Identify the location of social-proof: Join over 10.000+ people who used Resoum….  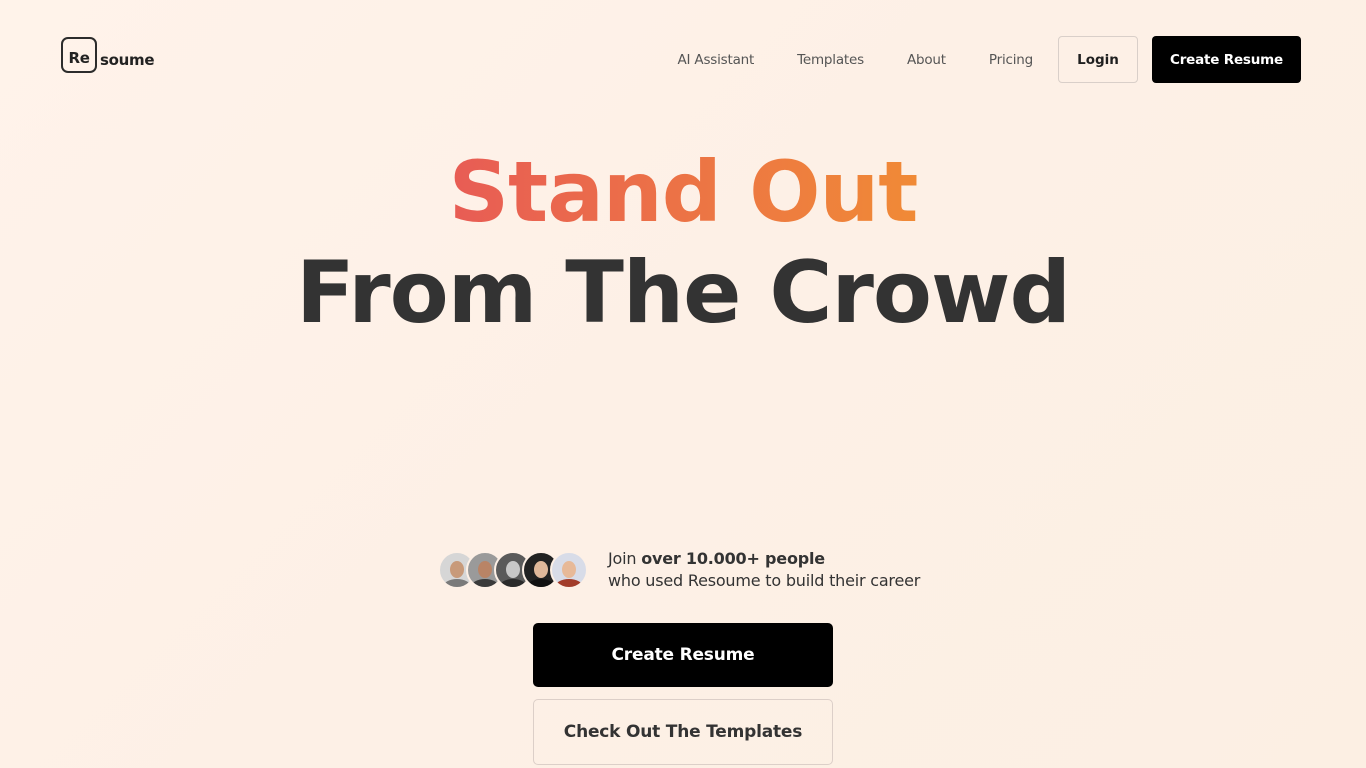
(679, 570).